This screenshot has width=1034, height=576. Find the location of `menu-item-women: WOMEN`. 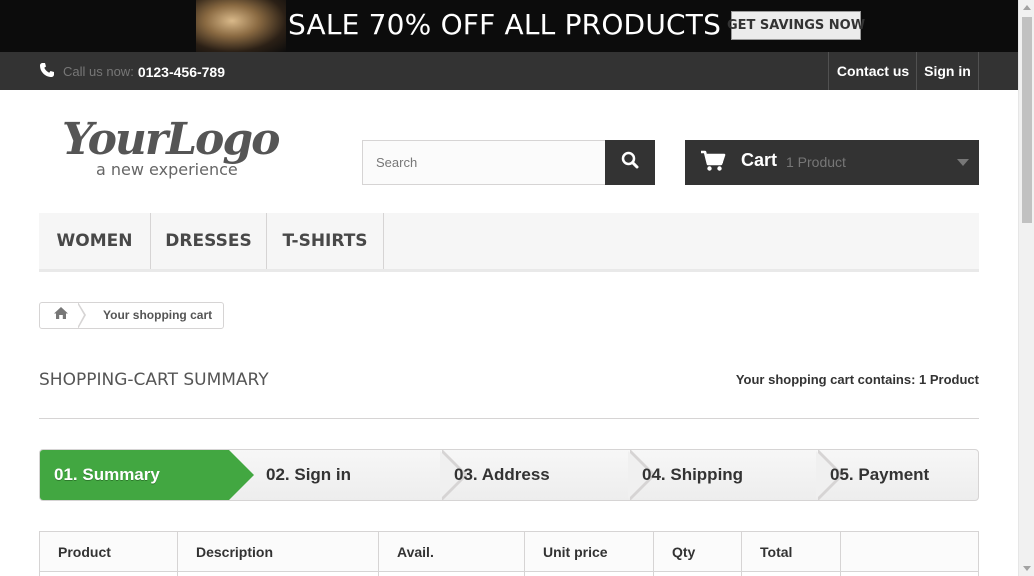

menu-item-women: WOMEN is located at coordinates (95, 241).